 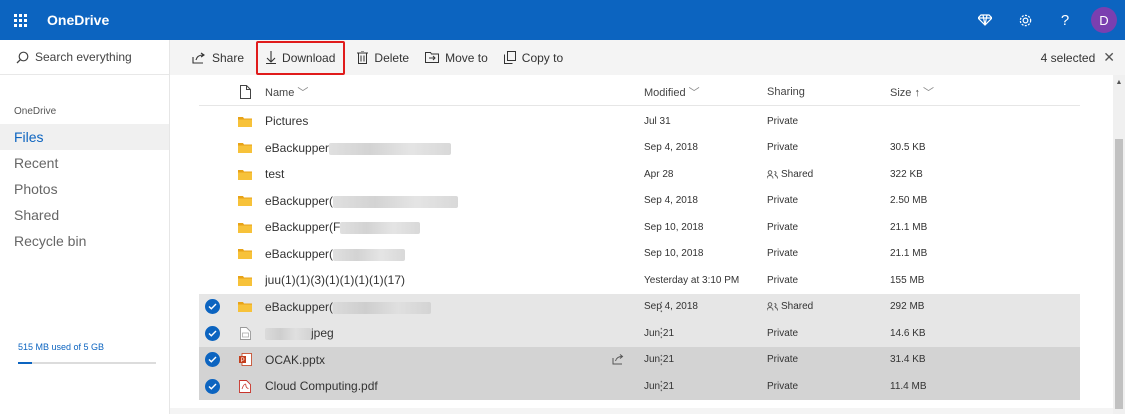 What do you see at coordinates (84, 241) in the screenshot?
I see `sidebar-item-recycle-bin: Recycle bin` at bounding box center [84, 241].